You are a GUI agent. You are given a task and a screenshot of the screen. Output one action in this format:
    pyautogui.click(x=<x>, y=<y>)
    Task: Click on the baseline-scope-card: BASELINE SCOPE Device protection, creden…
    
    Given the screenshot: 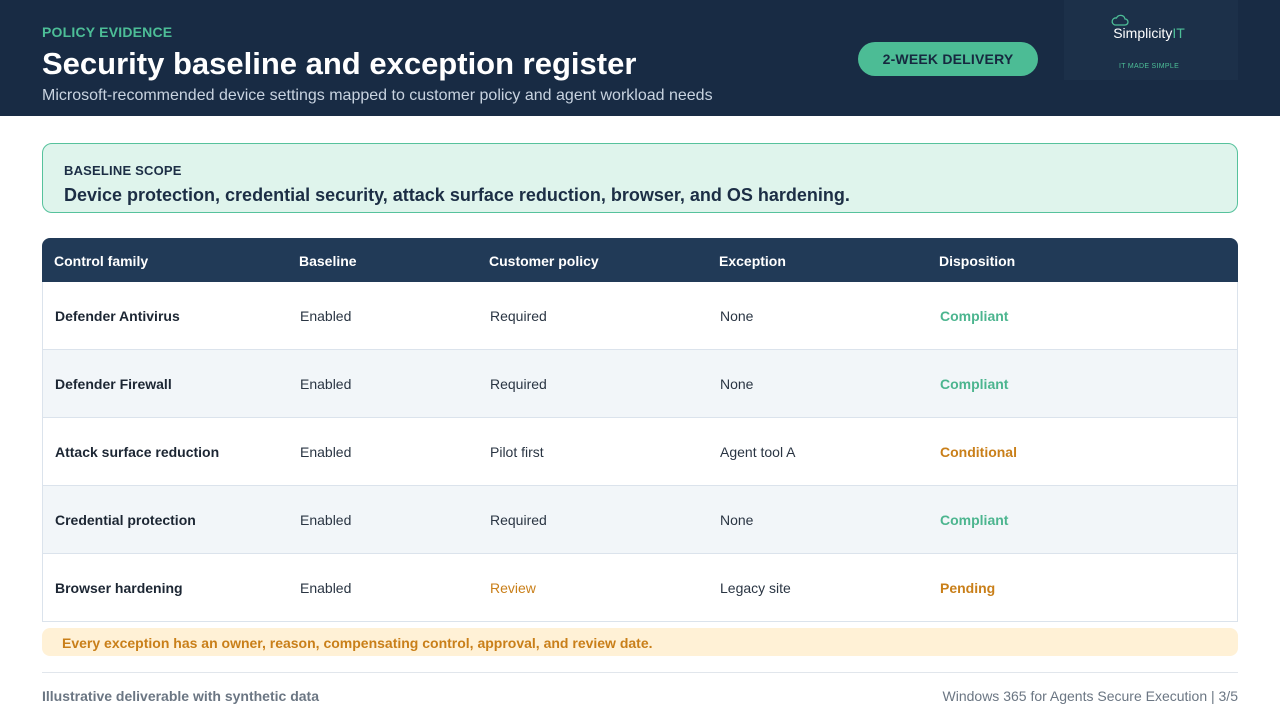 What is the action you would take?
    pyautogui.click(x=640, y=178)
    